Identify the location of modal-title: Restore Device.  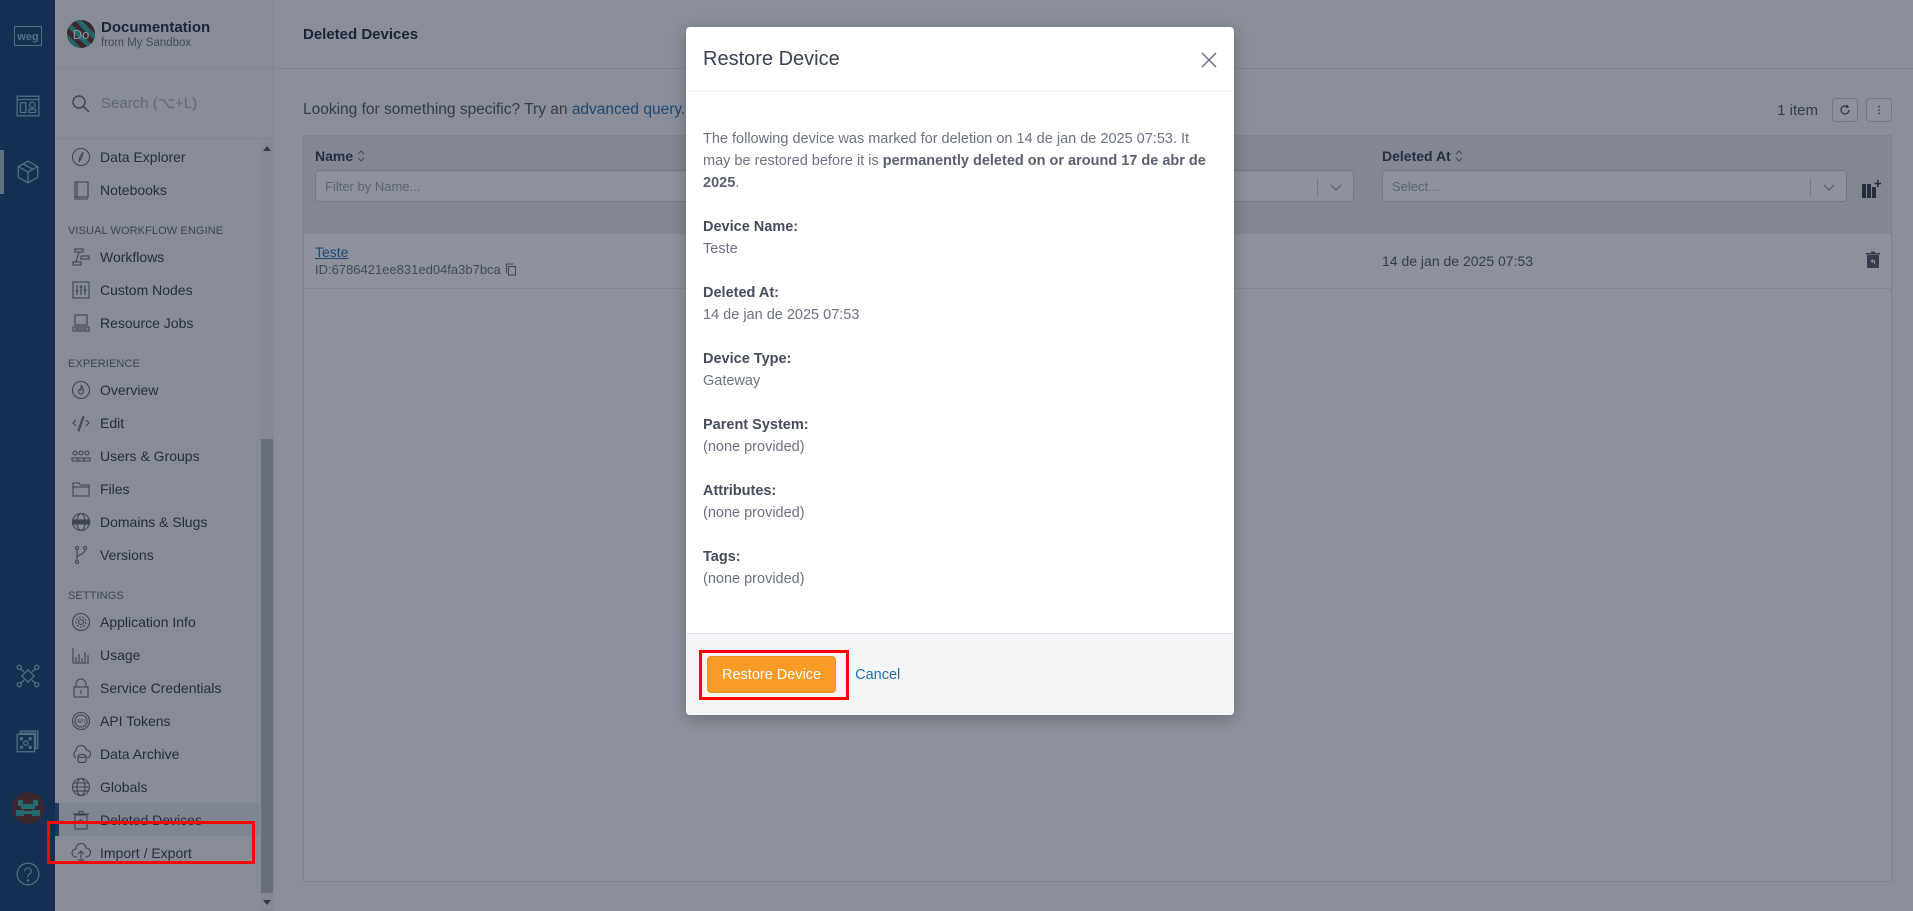
(771, 58).